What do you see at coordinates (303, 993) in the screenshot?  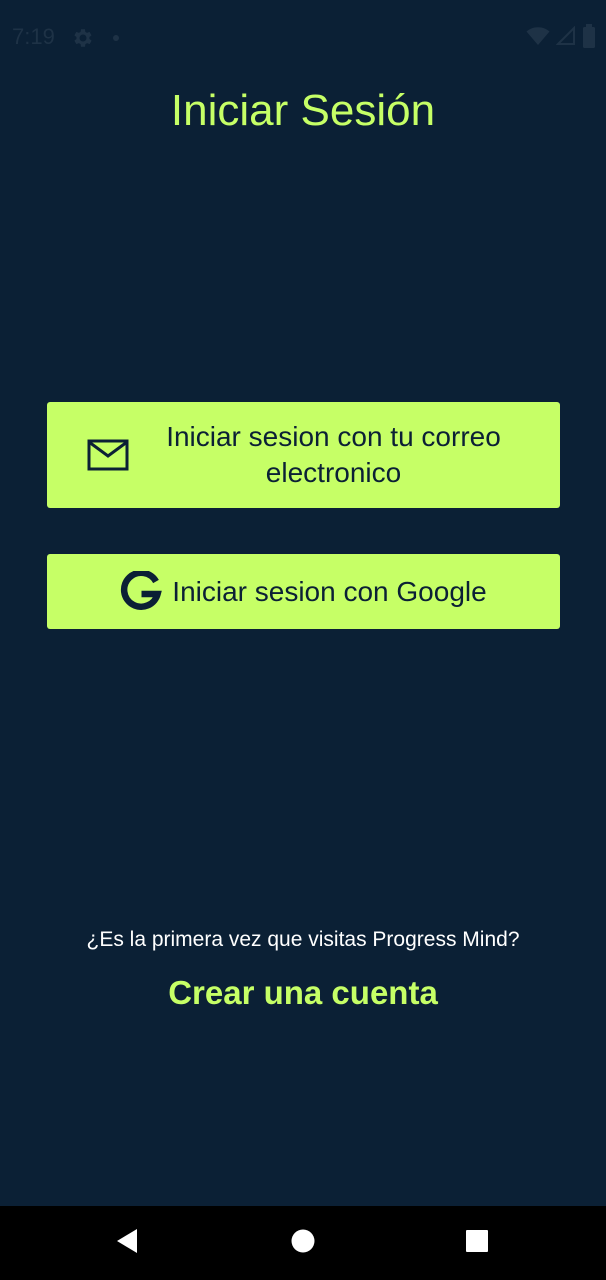 I see `create-account-link: Crear una cuenta` at bounding box center [303, 993].